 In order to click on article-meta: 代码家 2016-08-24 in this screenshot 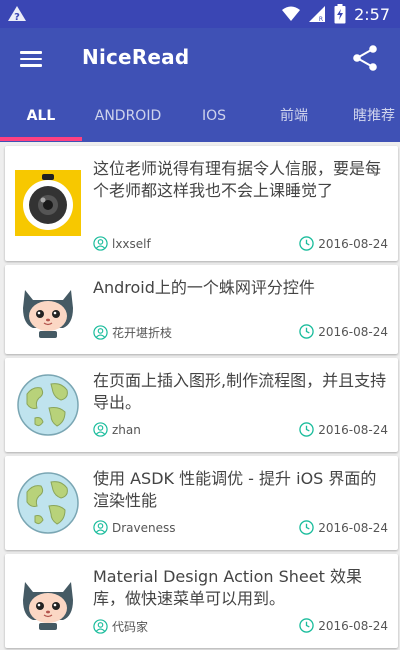, I will do `click(240, 627)`.